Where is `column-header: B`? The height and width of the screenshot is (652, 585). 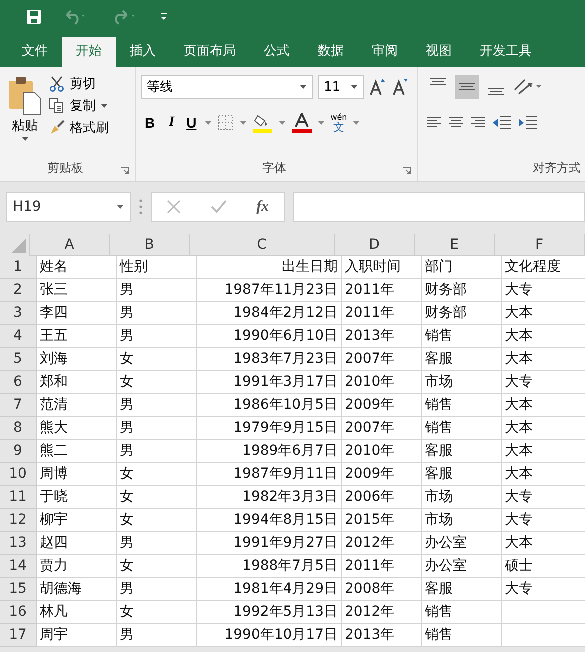 column-header: B is located at coordinates (150, 245).